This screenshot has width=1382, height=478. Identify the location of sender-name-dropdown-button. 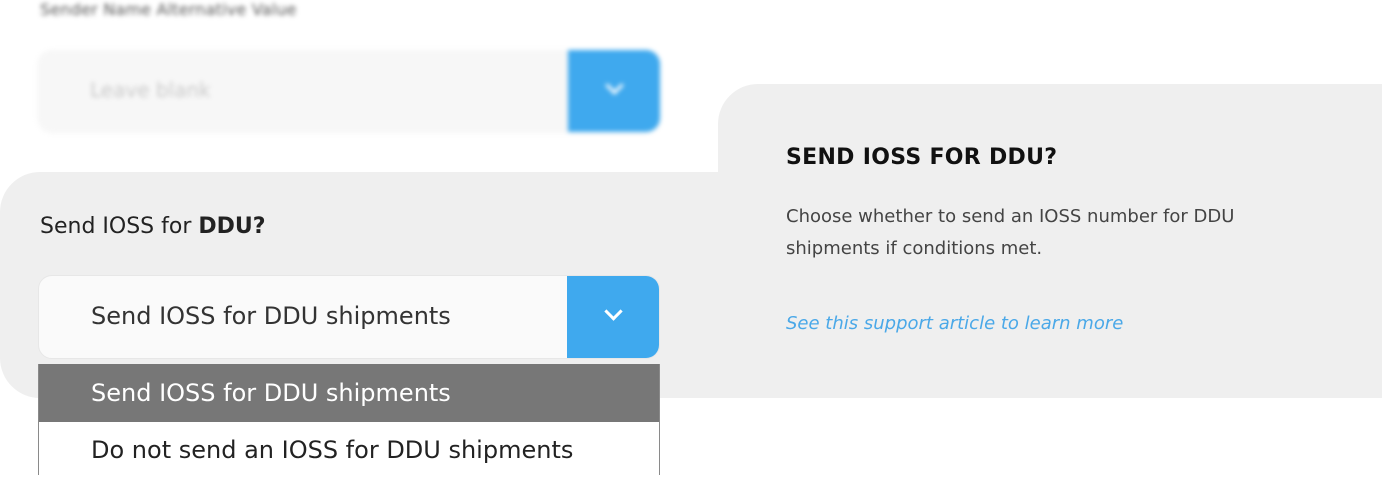
(614, 91).